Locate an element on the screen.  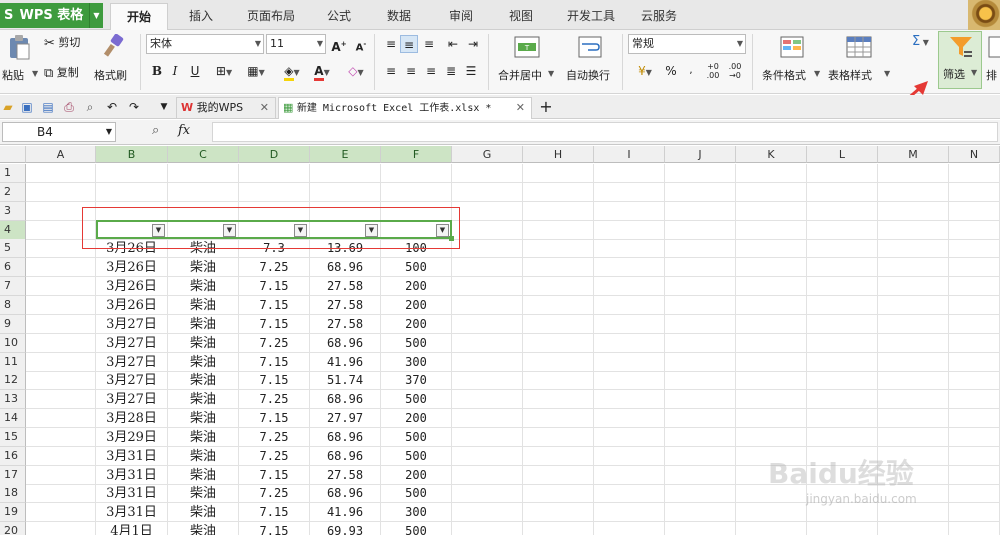
cell-M8 is located at coordinates (913, 305).